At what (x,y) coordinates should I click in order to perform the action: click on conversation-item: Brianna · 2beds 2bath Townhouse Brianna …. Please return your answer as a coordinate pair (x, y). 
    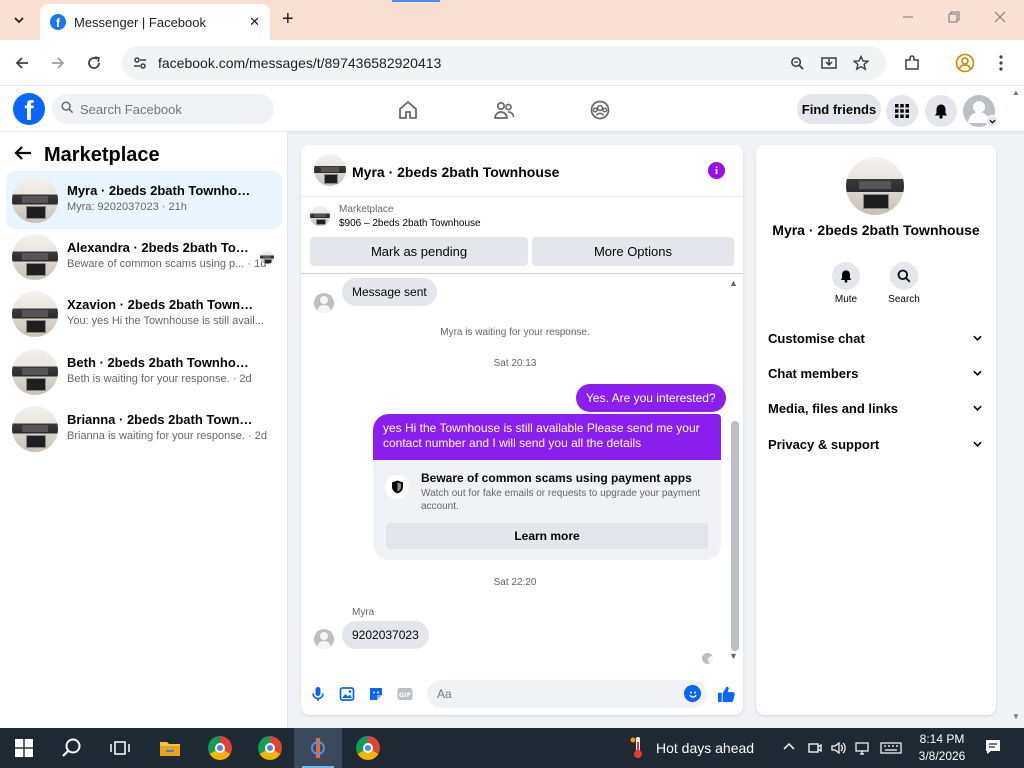
    Looking at the image, I should click on (144, 429).